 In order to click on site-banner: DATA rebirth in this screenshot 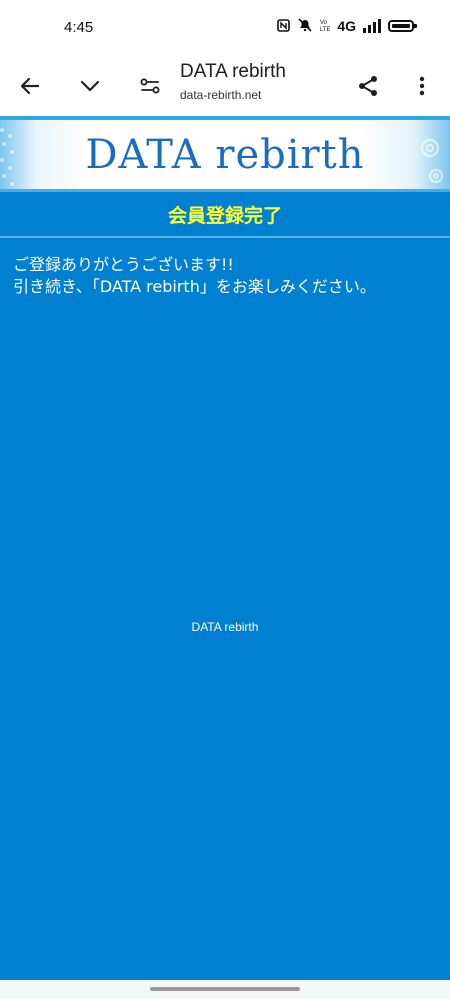, I will do `click(225, 154)`.